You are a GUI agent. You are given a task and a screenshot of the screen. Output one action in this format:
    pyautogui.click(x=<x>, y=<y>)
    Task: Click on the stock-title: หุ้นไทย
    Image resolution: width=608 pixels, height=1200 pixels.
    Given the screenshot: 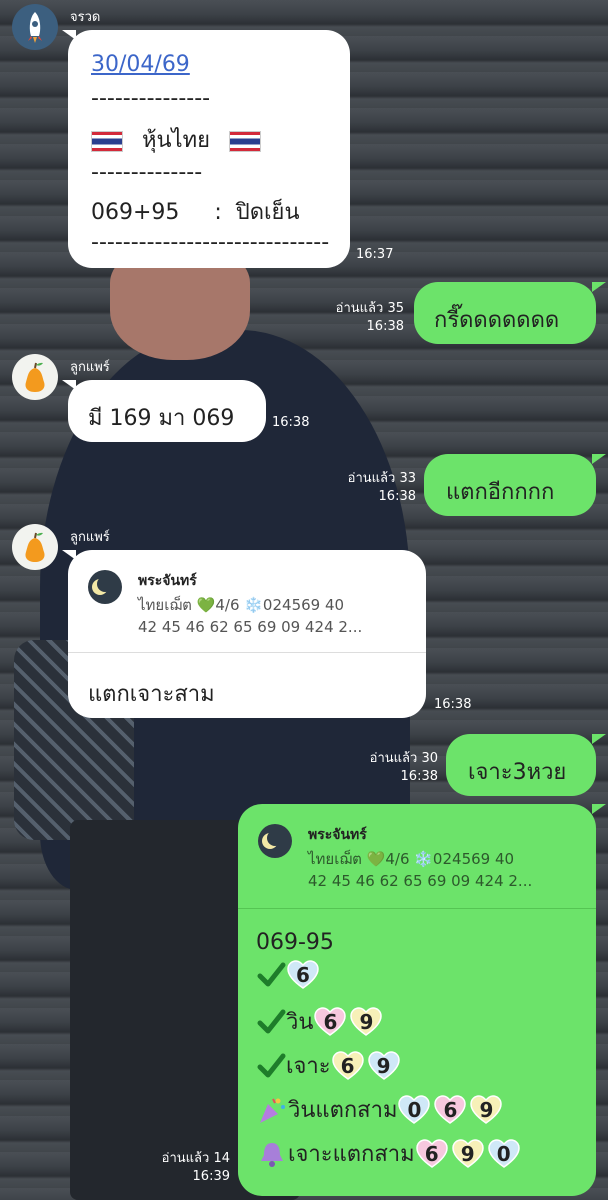 What is the action you would take?
    pyautogui.click(x=176, y=139)
    